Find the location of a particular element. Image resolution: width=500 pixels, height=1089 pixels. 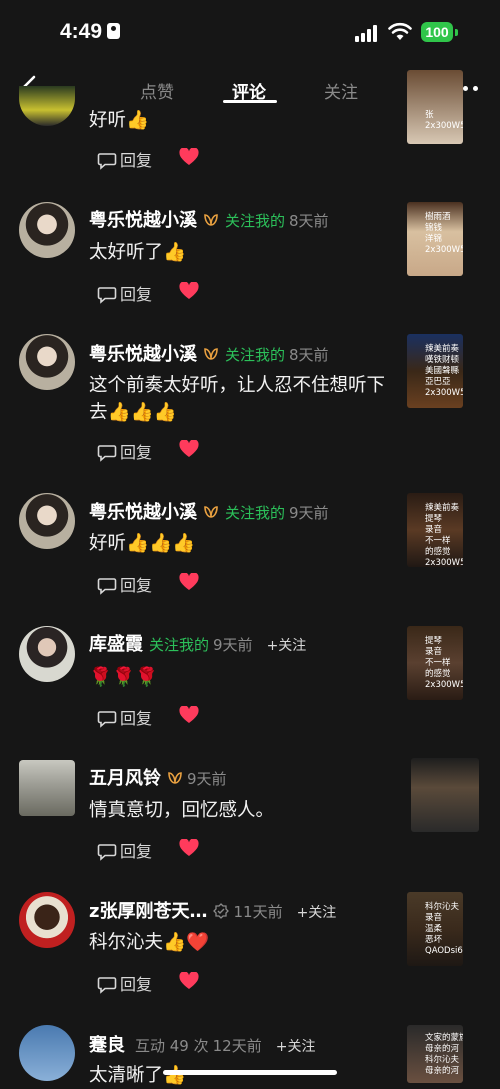

video-thumbnail: 提琴 录音 不一样 的感觉 2x300W5201 is located at coordinates (435, 663).